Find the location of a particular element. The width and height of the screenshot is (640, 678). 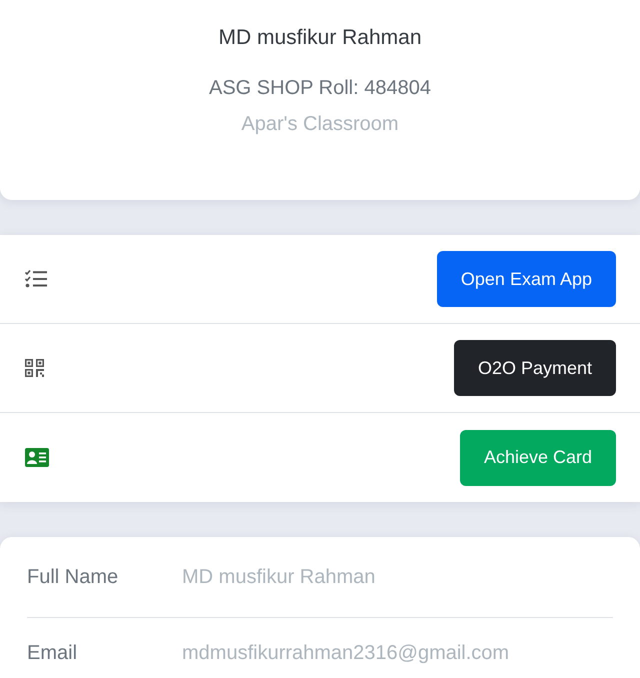

roll-number: ASG SHOP Roll: 484804 is located at coordinates (320, 88).